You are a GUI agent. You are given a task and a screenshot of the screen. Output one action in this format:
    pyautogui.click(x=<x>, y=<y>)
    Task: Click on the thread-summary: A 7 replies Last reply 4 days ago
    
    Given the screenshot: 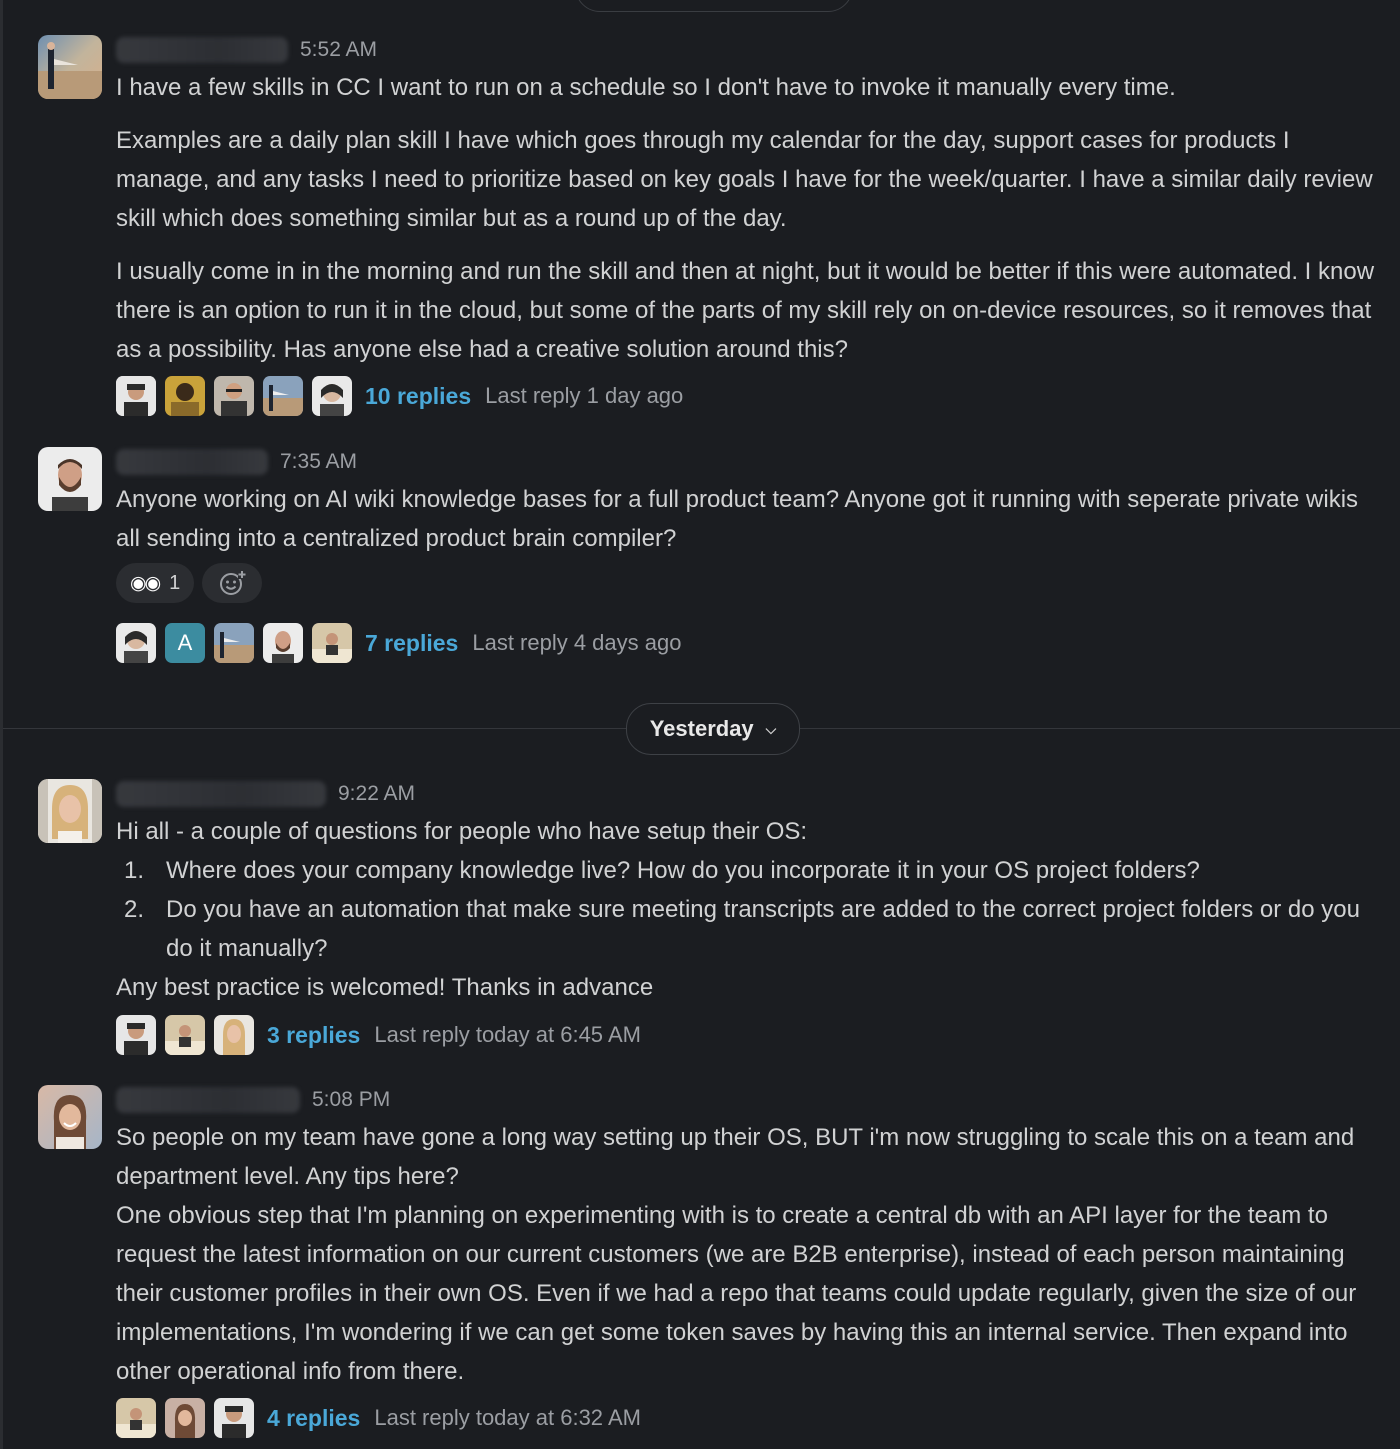 What is the action you would take?
    pyautogui.click(x=398, y=643)
    